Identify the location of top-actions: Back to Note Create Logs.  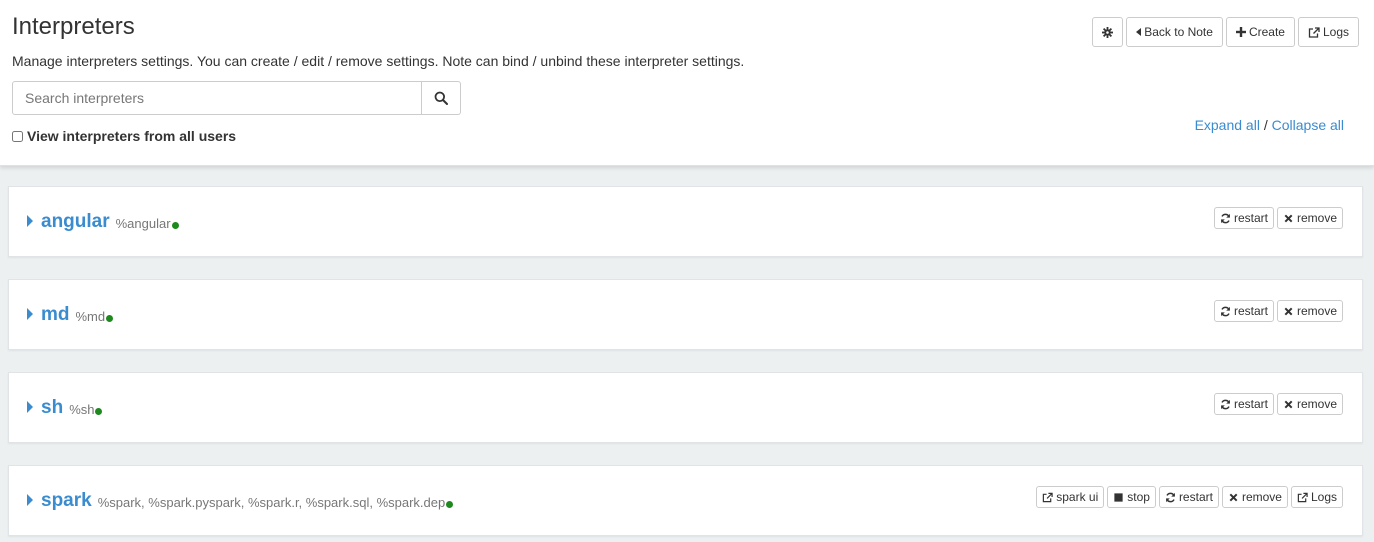
(1225, 32).